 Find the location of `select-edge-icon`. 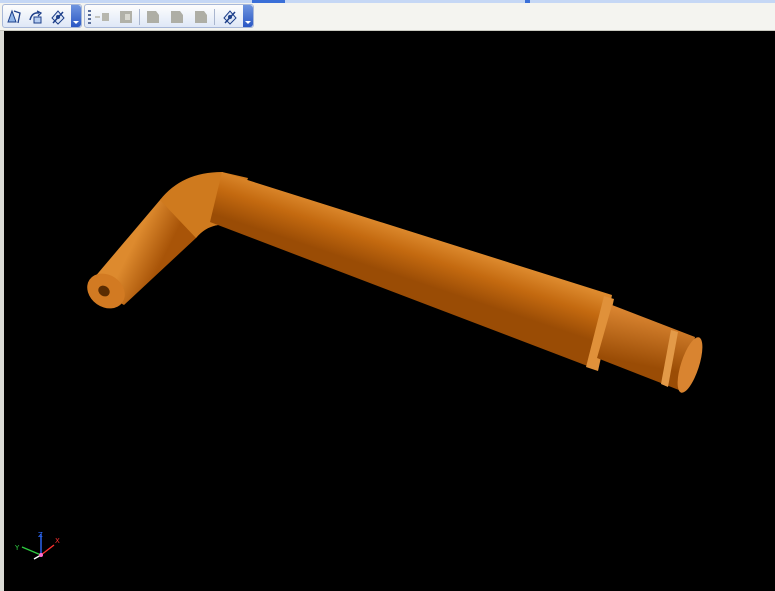

select-edge-icon is located at coordinates (102, 17).